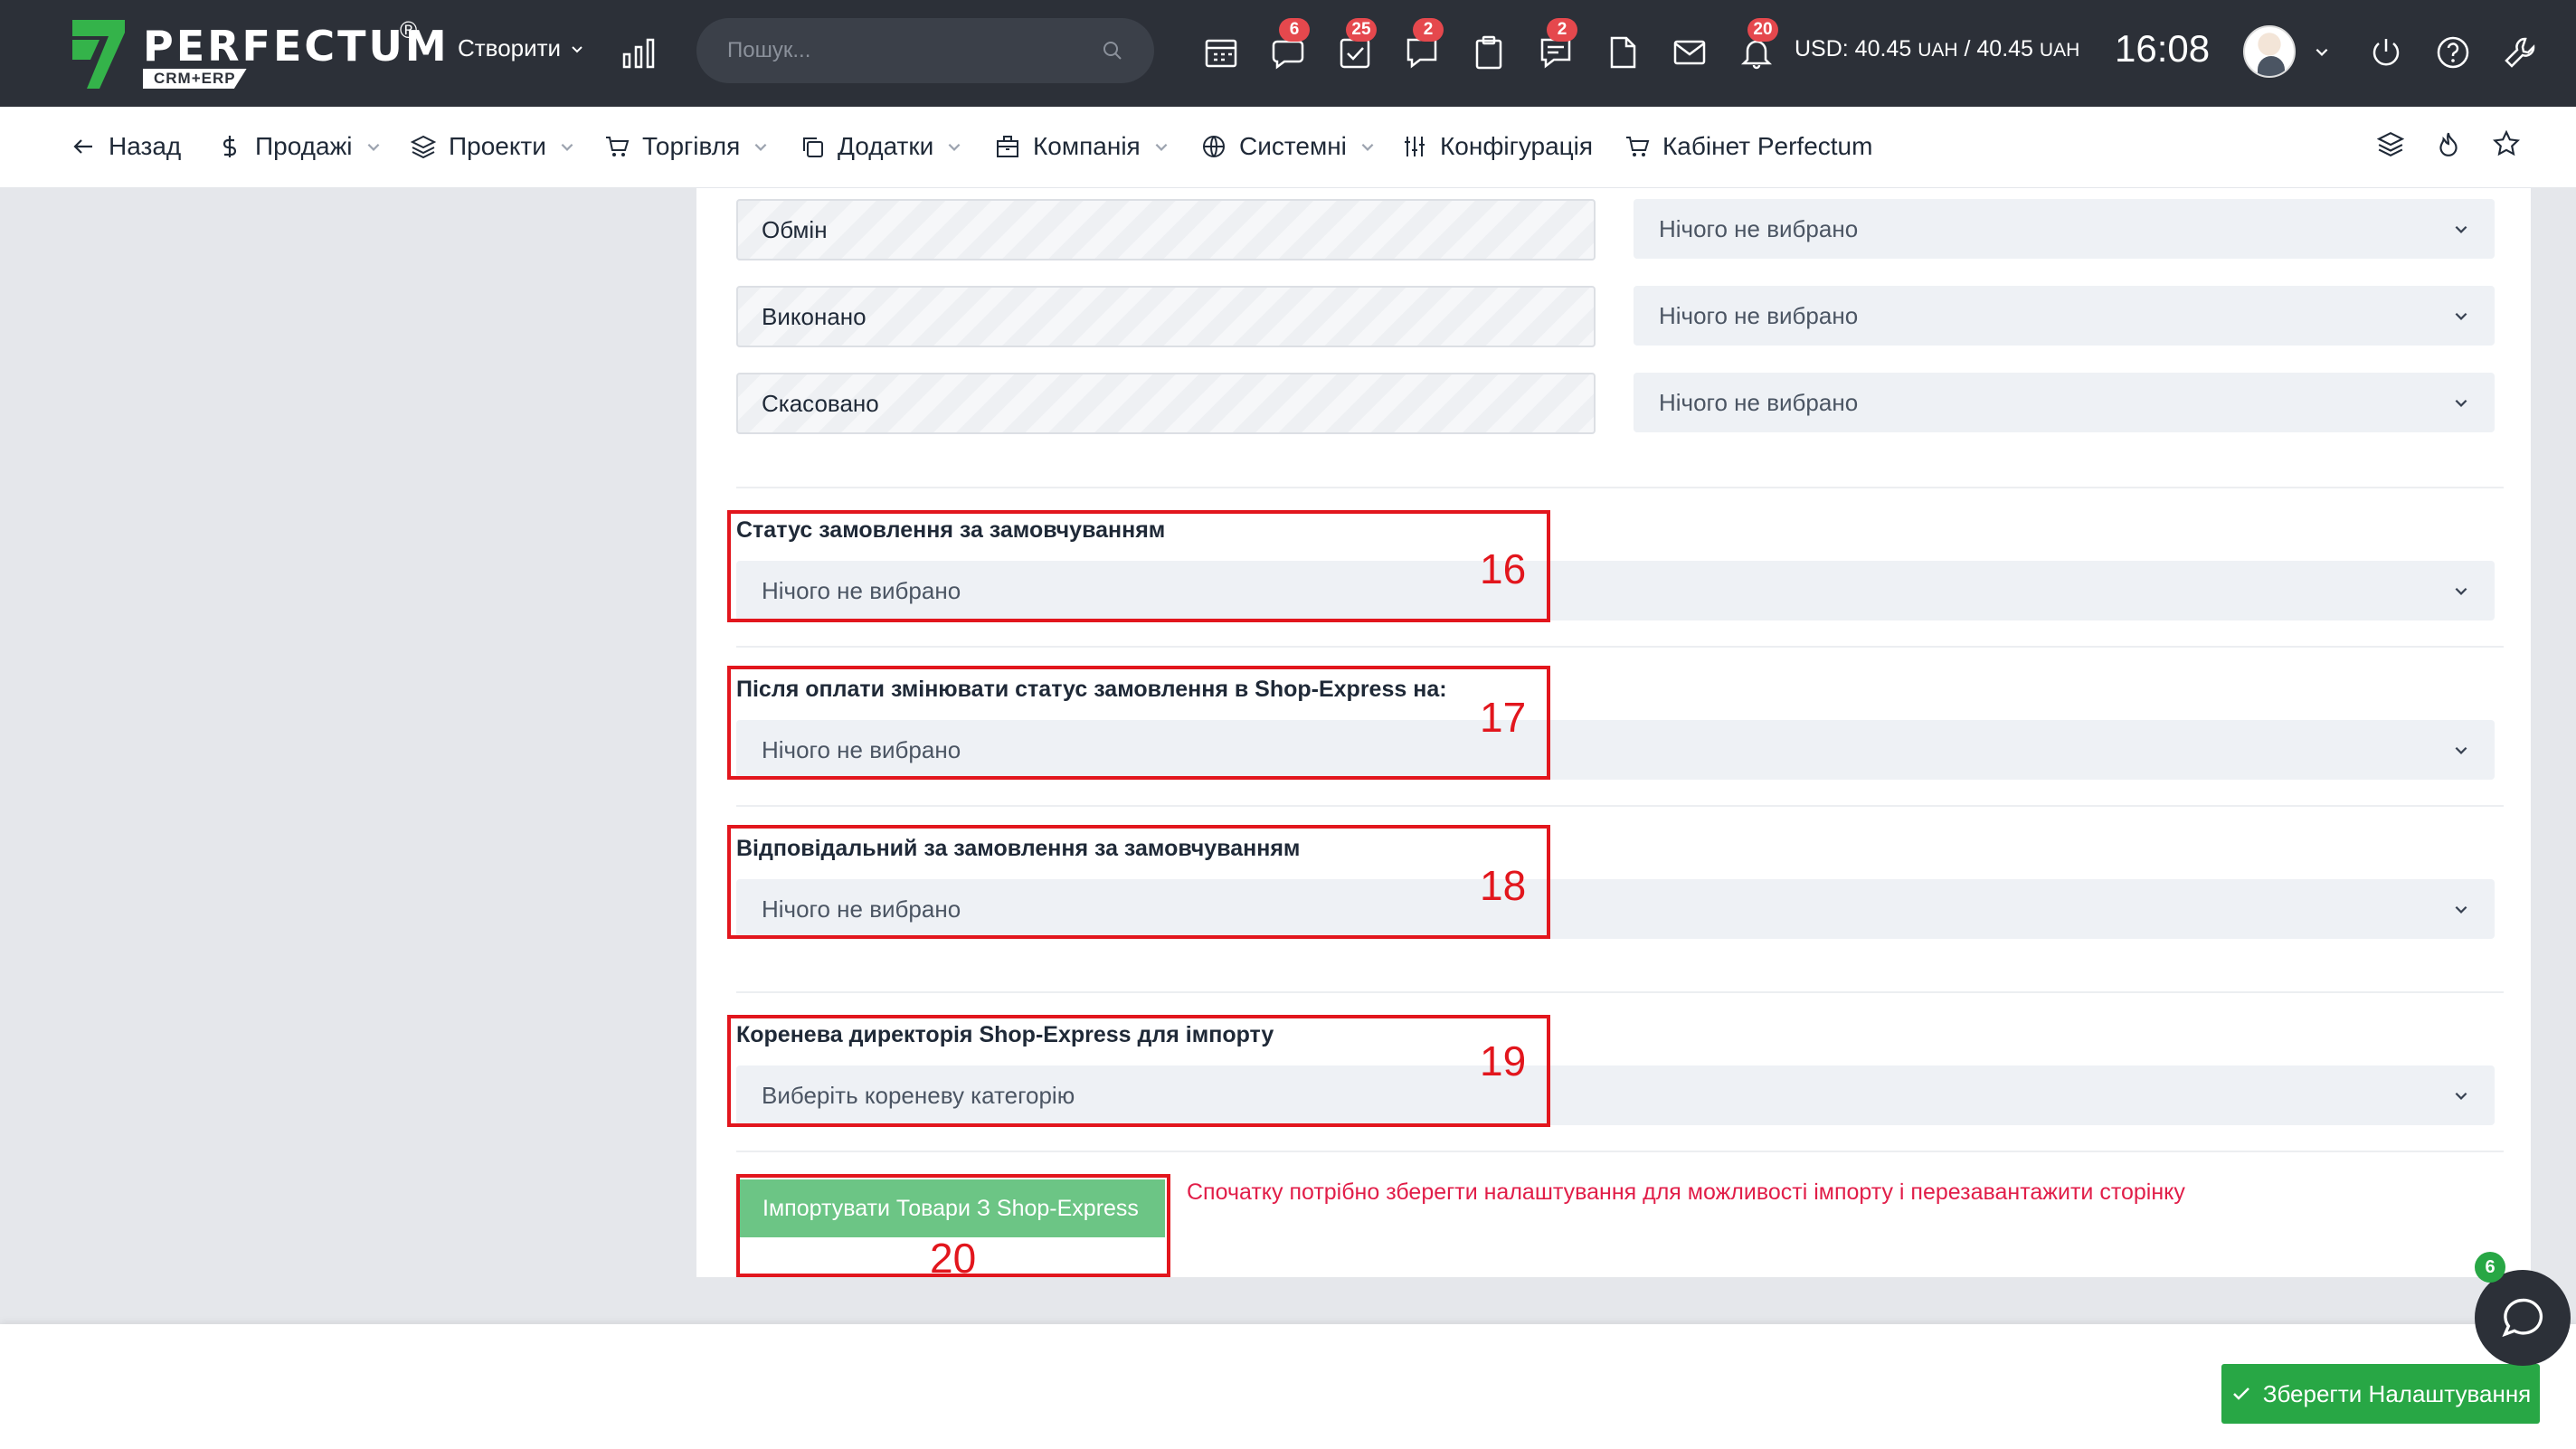  Describe the element at coordinates (1517, 146) in the screenshot. I see `nav-config-label: Конфігурація` at that location.